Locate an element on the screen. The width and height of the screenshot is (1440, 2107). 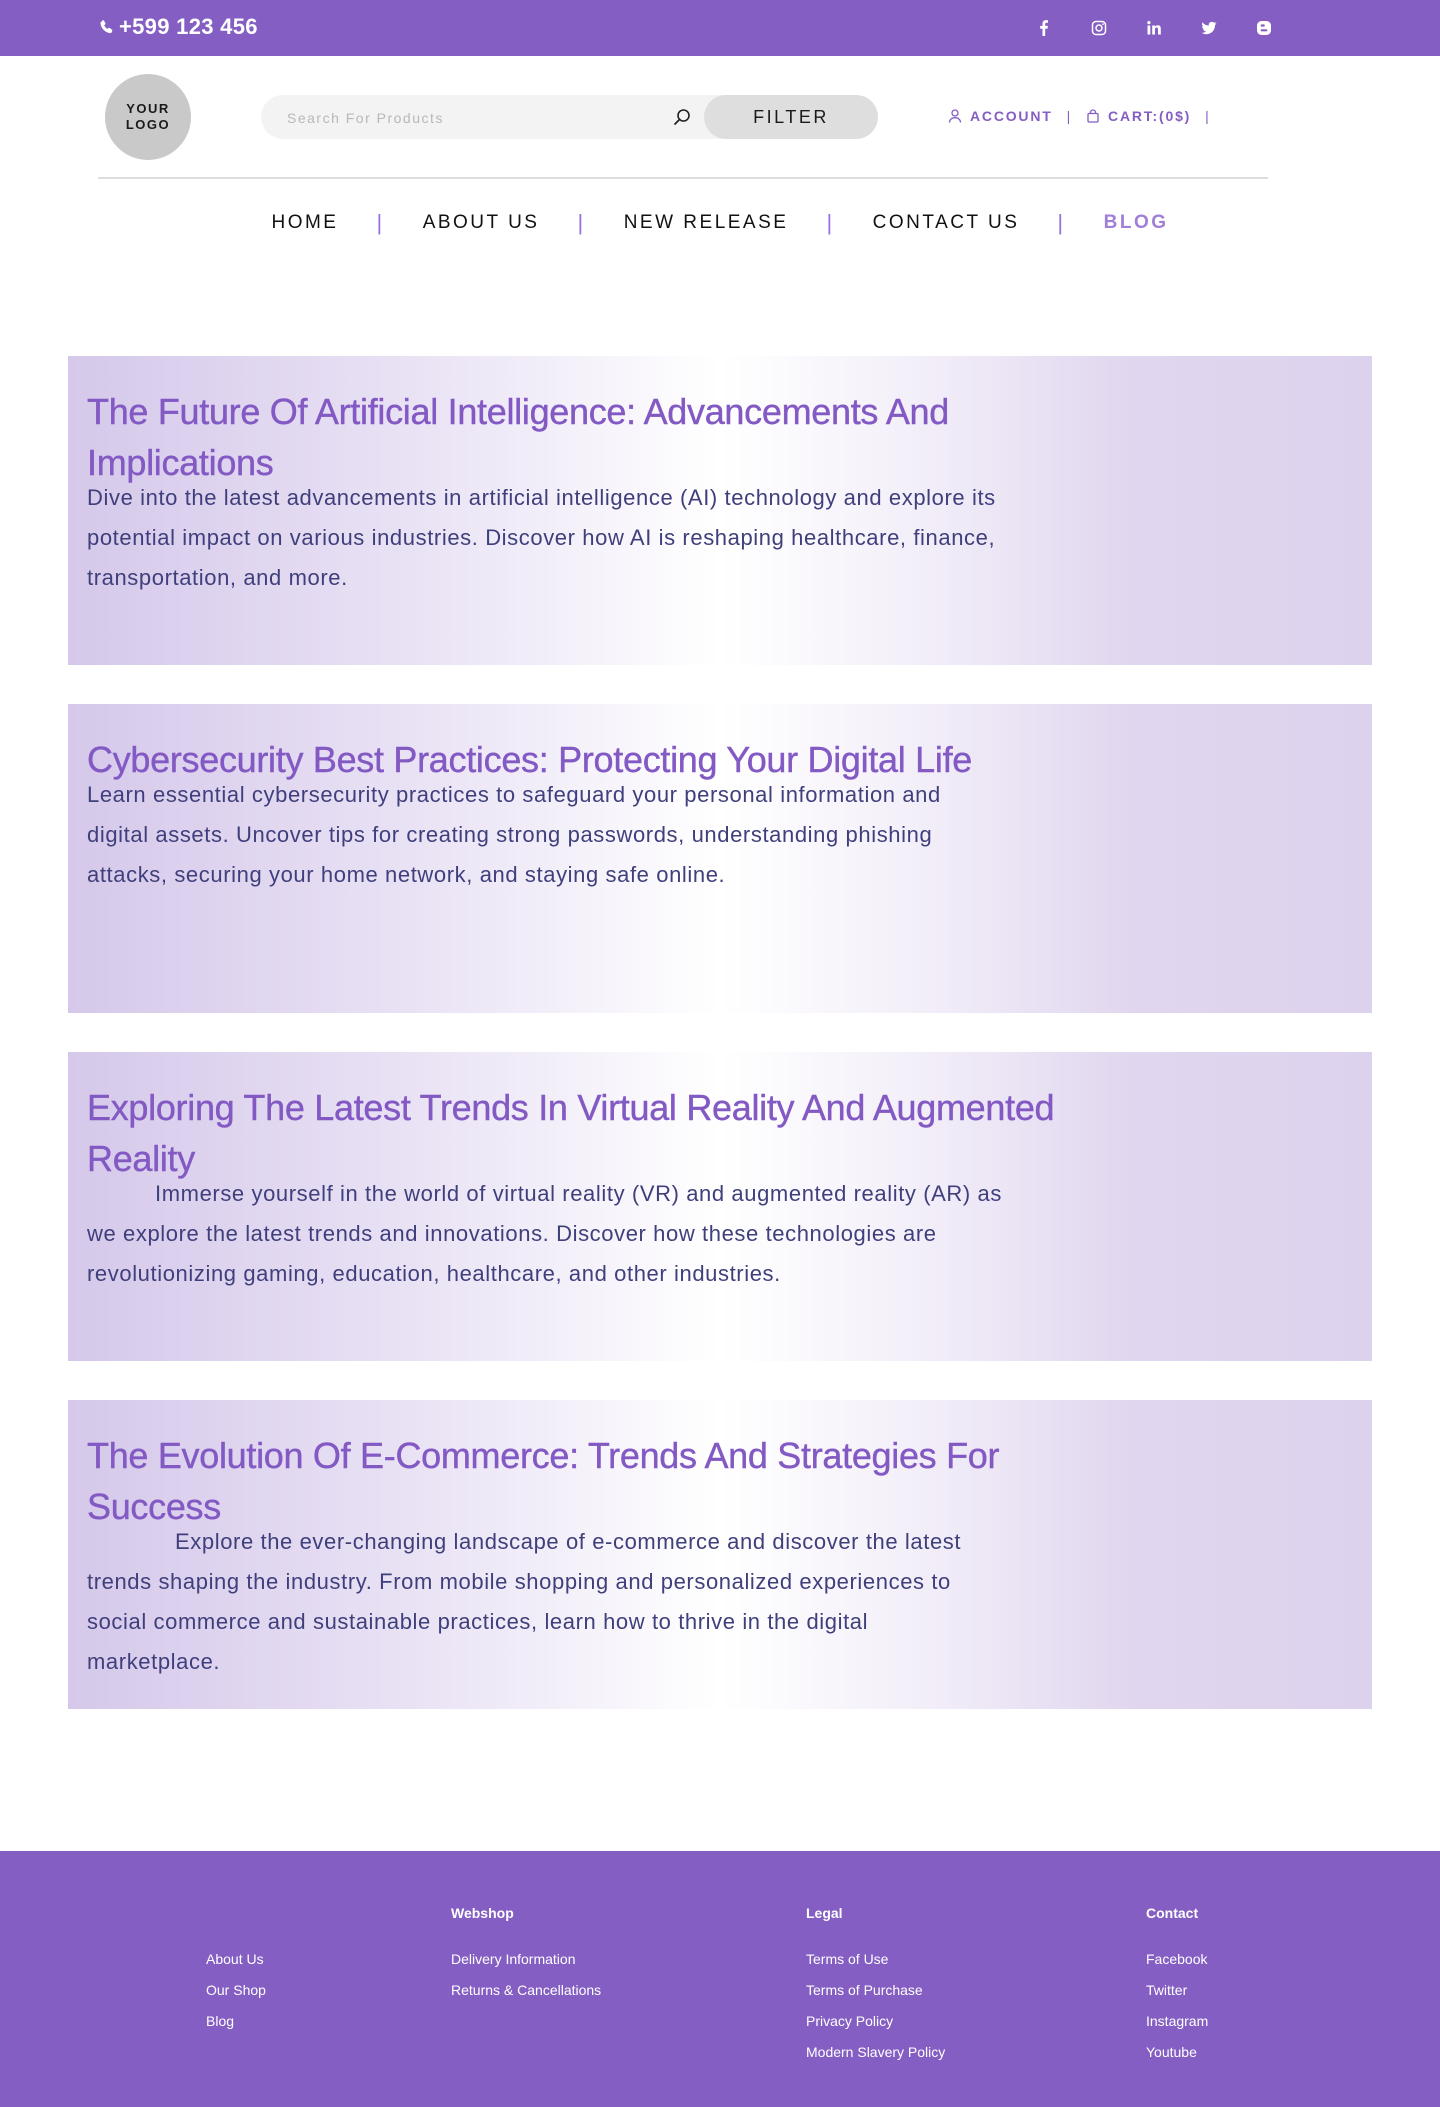
search-input is located at coordinates (477, 118).